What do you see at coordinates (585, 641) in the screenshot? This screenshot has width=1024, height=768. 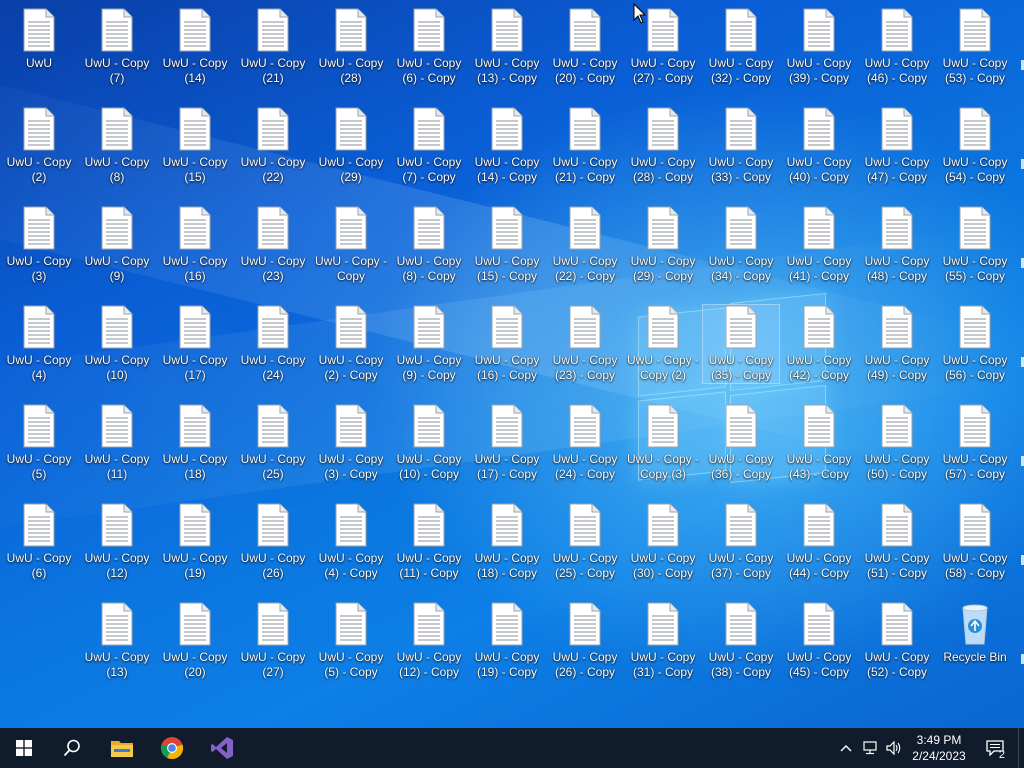 I see `desktop-file-icon: UwU - Copy (26) - Copy` at bounding box center [585, 641].